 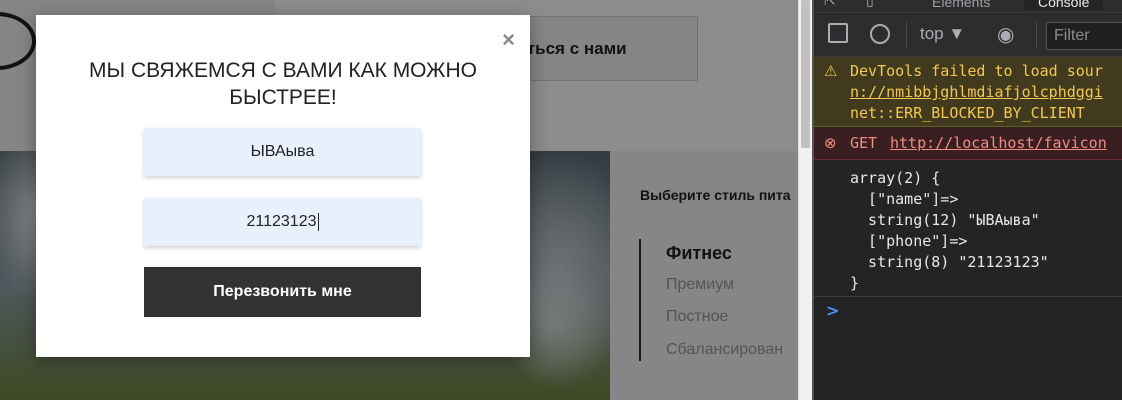 I want to click on console-error-message: ⊗ GET http://localhost/favicon, so click(x=968, y=144).